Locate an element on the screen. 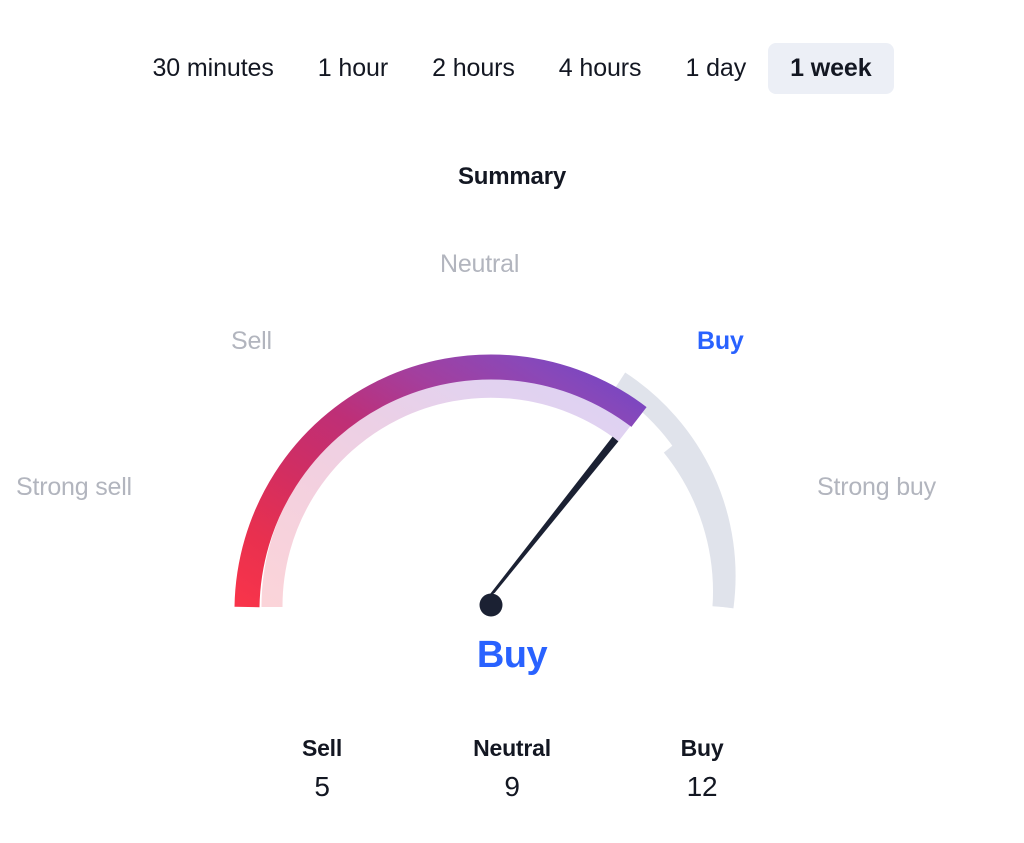 This screenshot has height=843, width=1024. count-label-neutral: Neutral is located at coordinates (512, 748).